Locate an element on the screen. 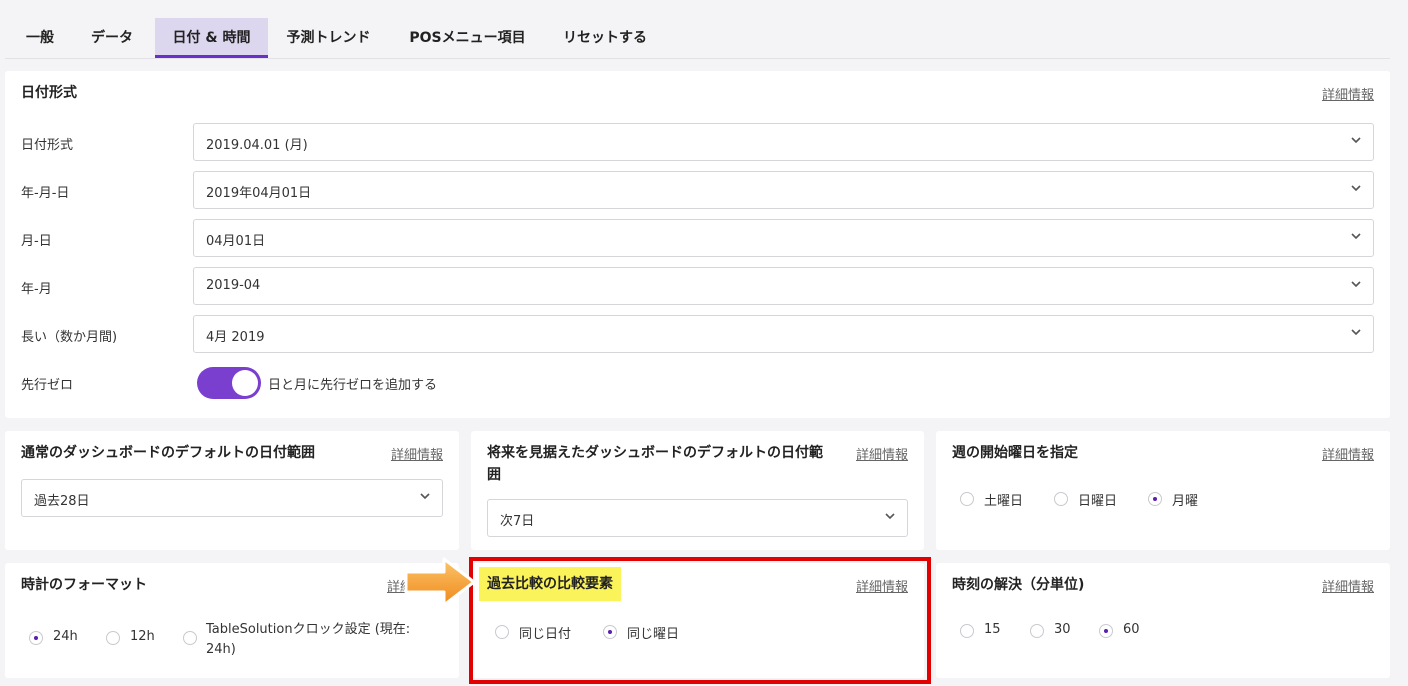  radio-monday is located at coordinates (1155, 499).